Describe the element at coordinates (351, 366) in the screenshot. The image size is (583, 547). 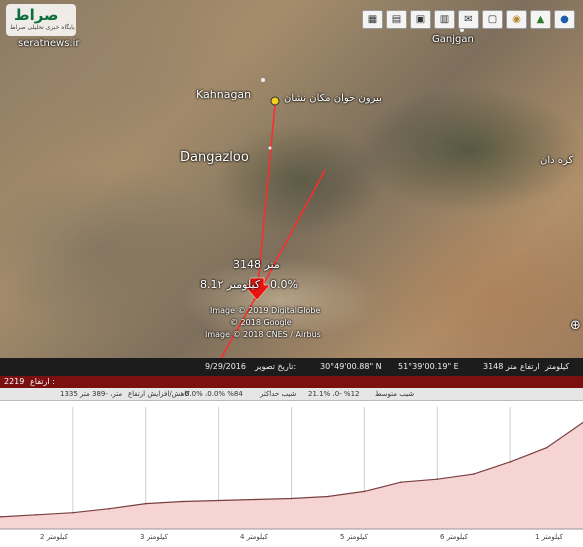
I see `latitude: 30°49'00.88" N` at that location.